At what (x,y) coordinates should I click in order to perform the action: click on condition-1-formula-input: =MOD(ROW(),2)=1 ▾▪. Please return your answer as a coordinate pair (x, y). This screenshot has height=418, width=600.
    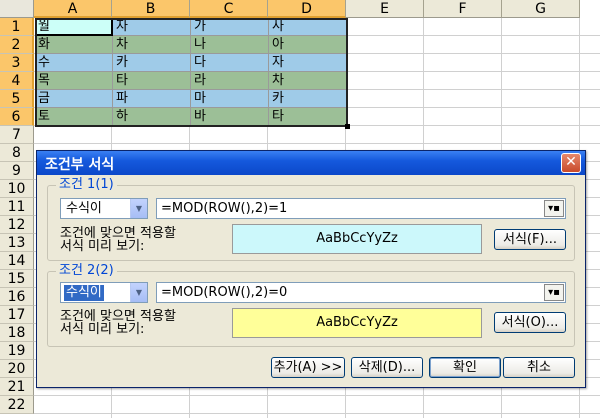
    Looking at the image, I should click on (361, 208).